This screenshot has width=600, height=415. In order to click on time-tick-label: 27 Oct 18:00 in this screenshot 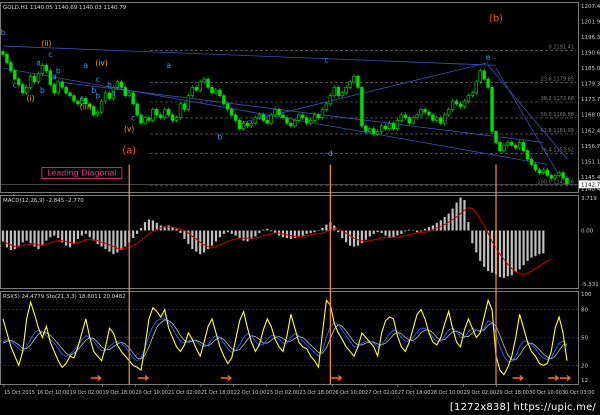, I will do `click(414, 393)`.